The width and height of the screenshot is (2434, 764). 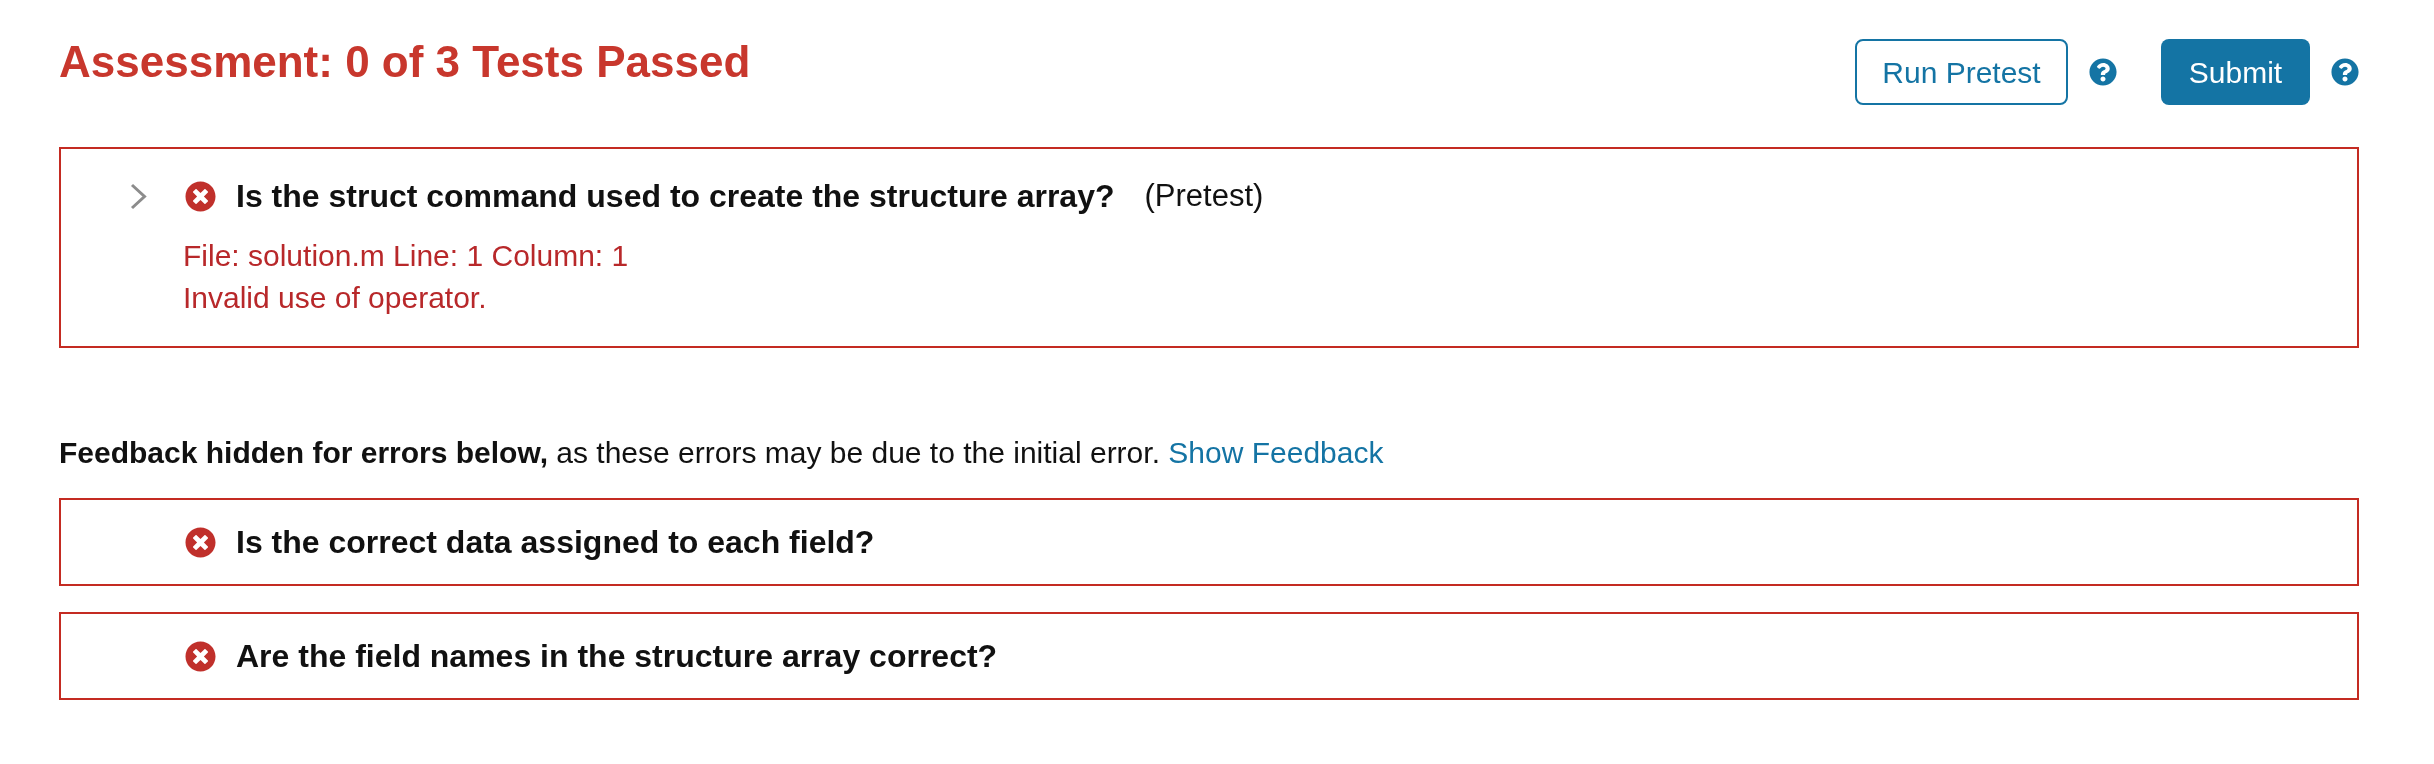 What do you see at coordinates (617, 656) in the screenshot?
I see `test-question: Are the field names in the structure array correct?` at bounding box center [617, 656].